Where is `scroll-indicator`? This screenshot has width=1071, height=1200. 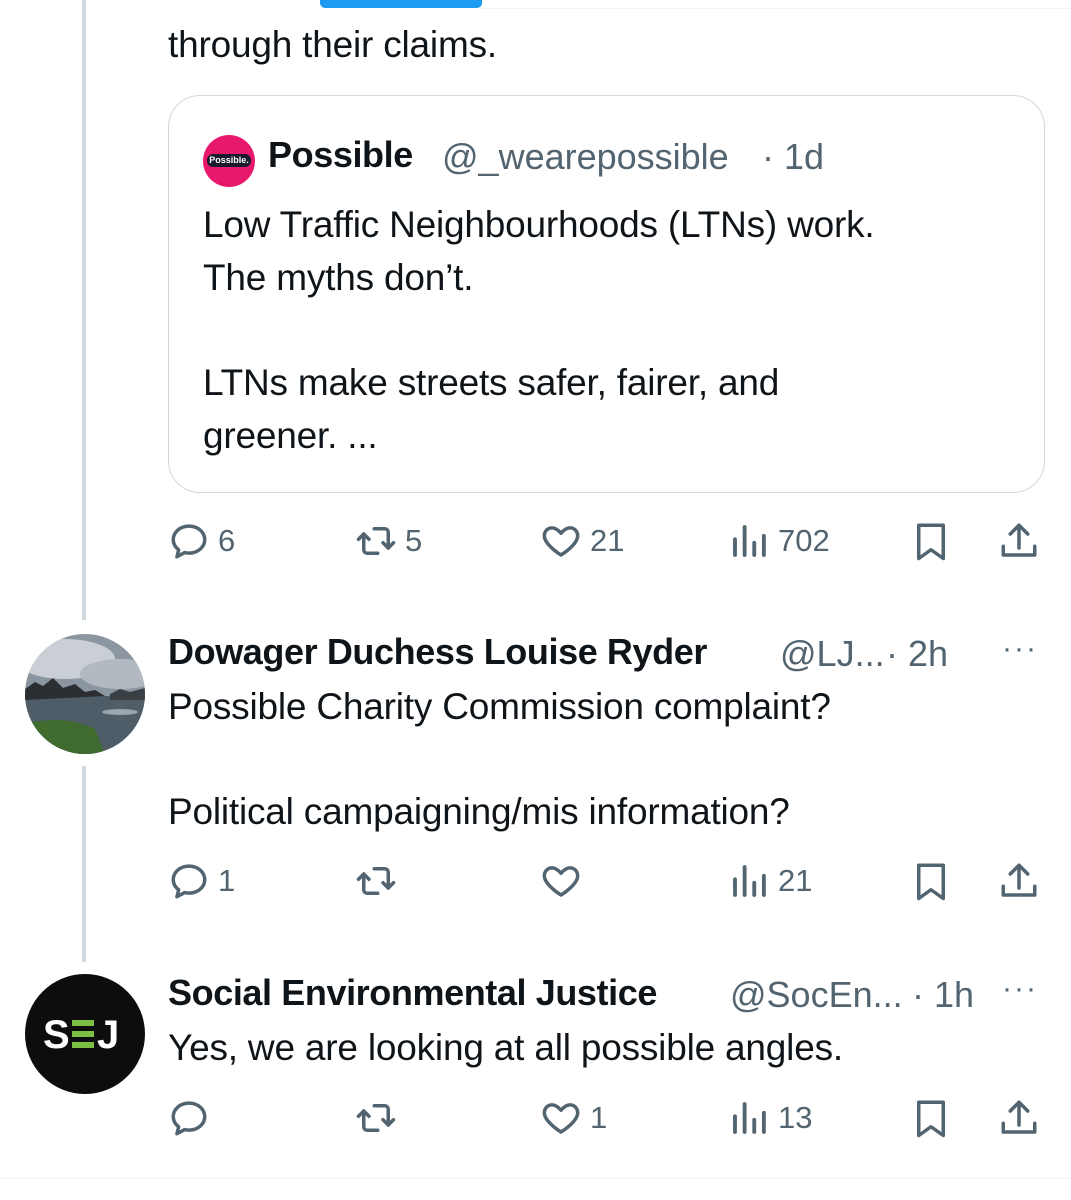
scroll-indicator is located at coordinates (401, 4).